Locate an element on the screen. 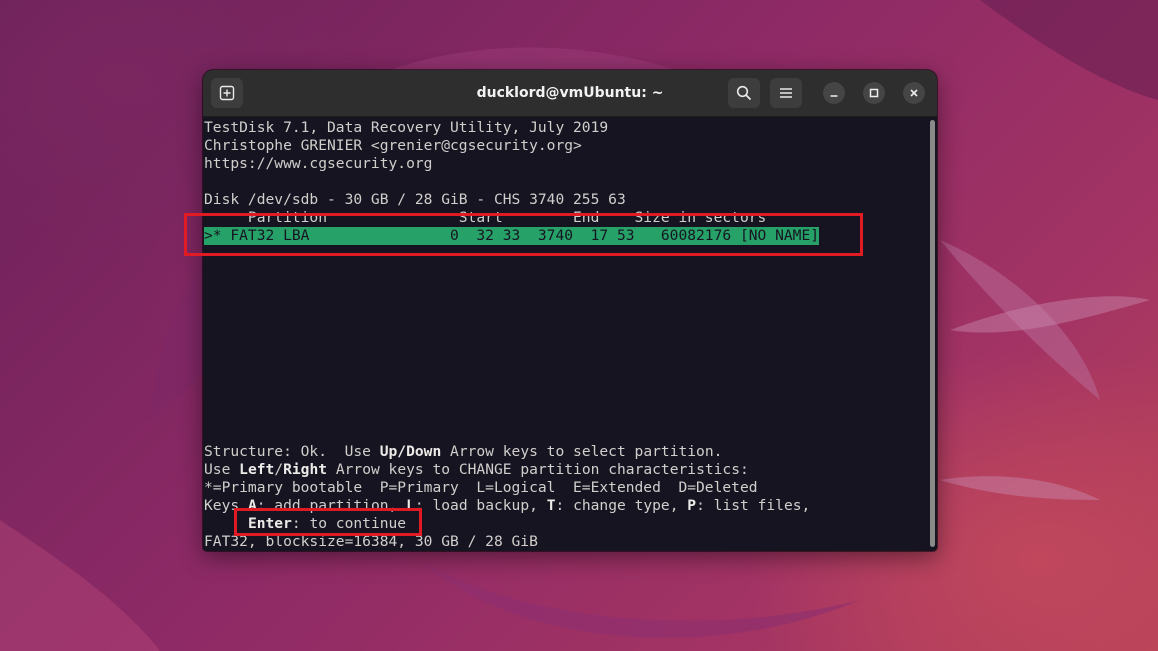  maximize-button is located at coordinates (874, 93).